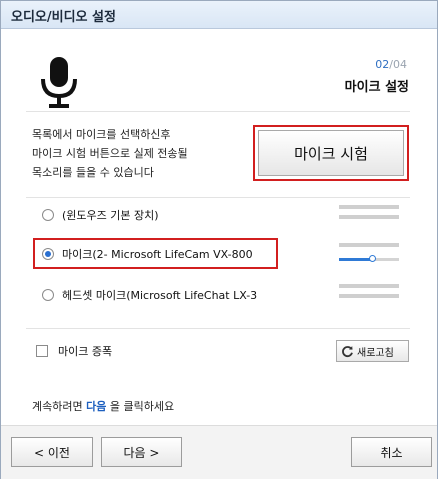 This screenshot has height=479, width=438. Describe the element at coordinates (382, 64) in the screenshot. I see `step-current: 02` at that location.